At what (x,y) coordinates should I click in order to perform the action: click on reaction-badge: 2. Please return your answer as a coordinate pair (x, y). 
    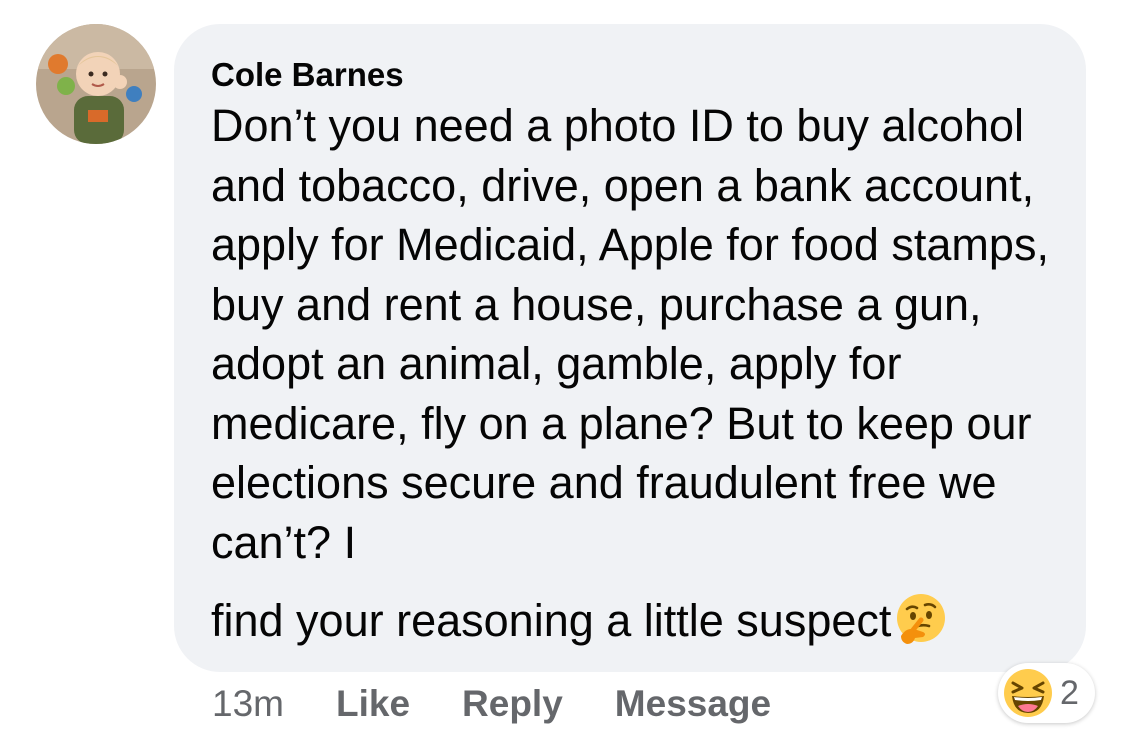
    Looking at the image, I should click on (1046, 693).